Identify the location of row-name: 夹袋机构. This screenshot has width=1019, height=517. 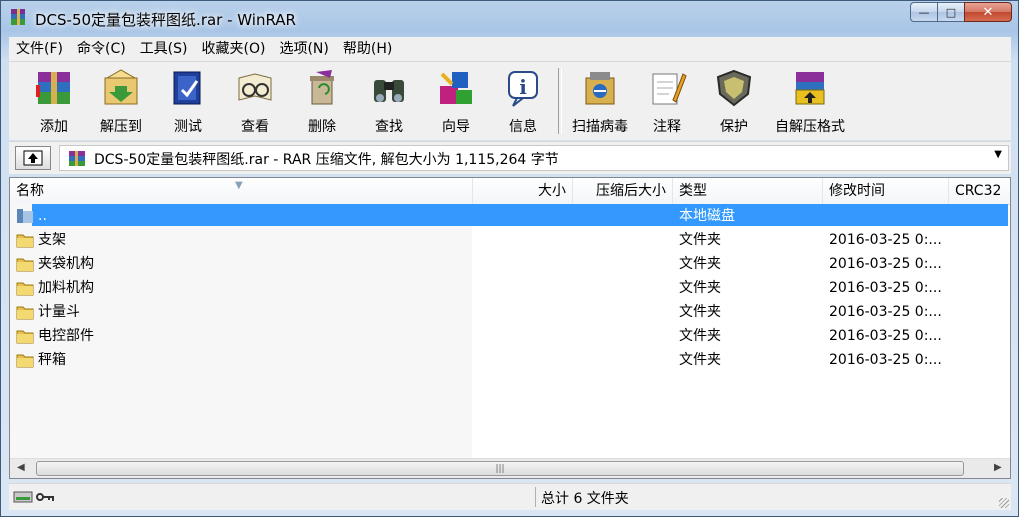
(66, 264).